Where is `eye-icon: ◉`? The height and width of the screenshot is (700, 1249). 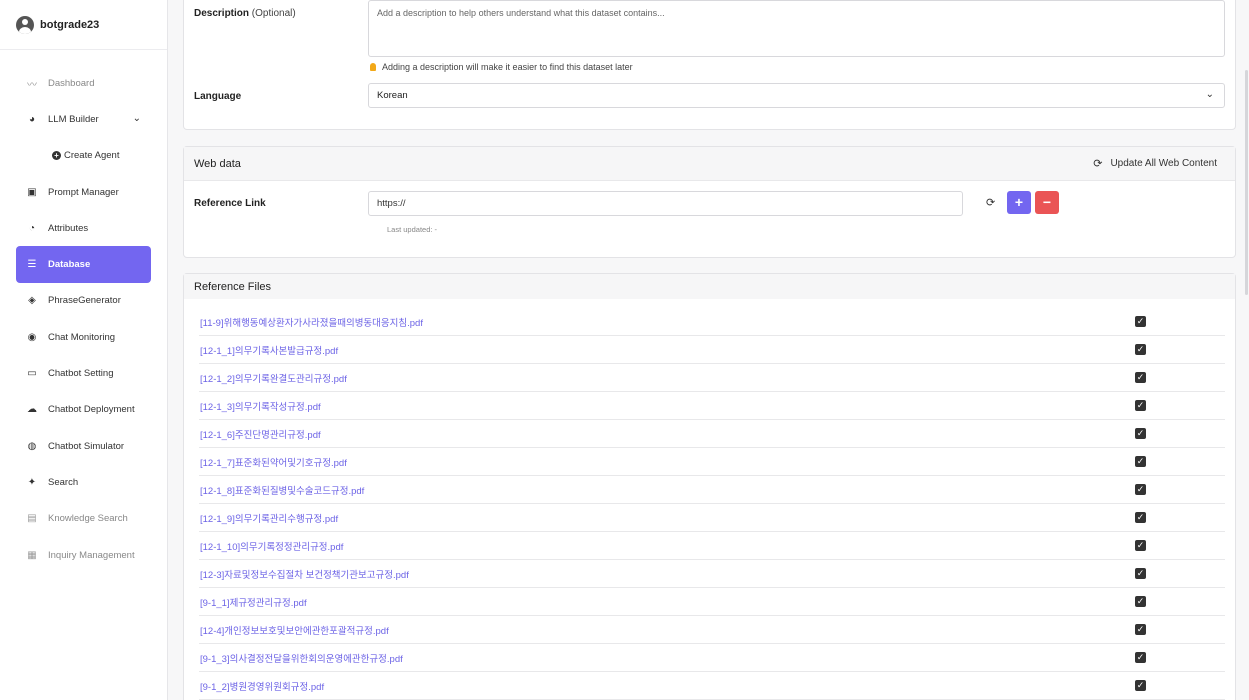
eye-icon: ◉ is located at coordinates (32, 337).